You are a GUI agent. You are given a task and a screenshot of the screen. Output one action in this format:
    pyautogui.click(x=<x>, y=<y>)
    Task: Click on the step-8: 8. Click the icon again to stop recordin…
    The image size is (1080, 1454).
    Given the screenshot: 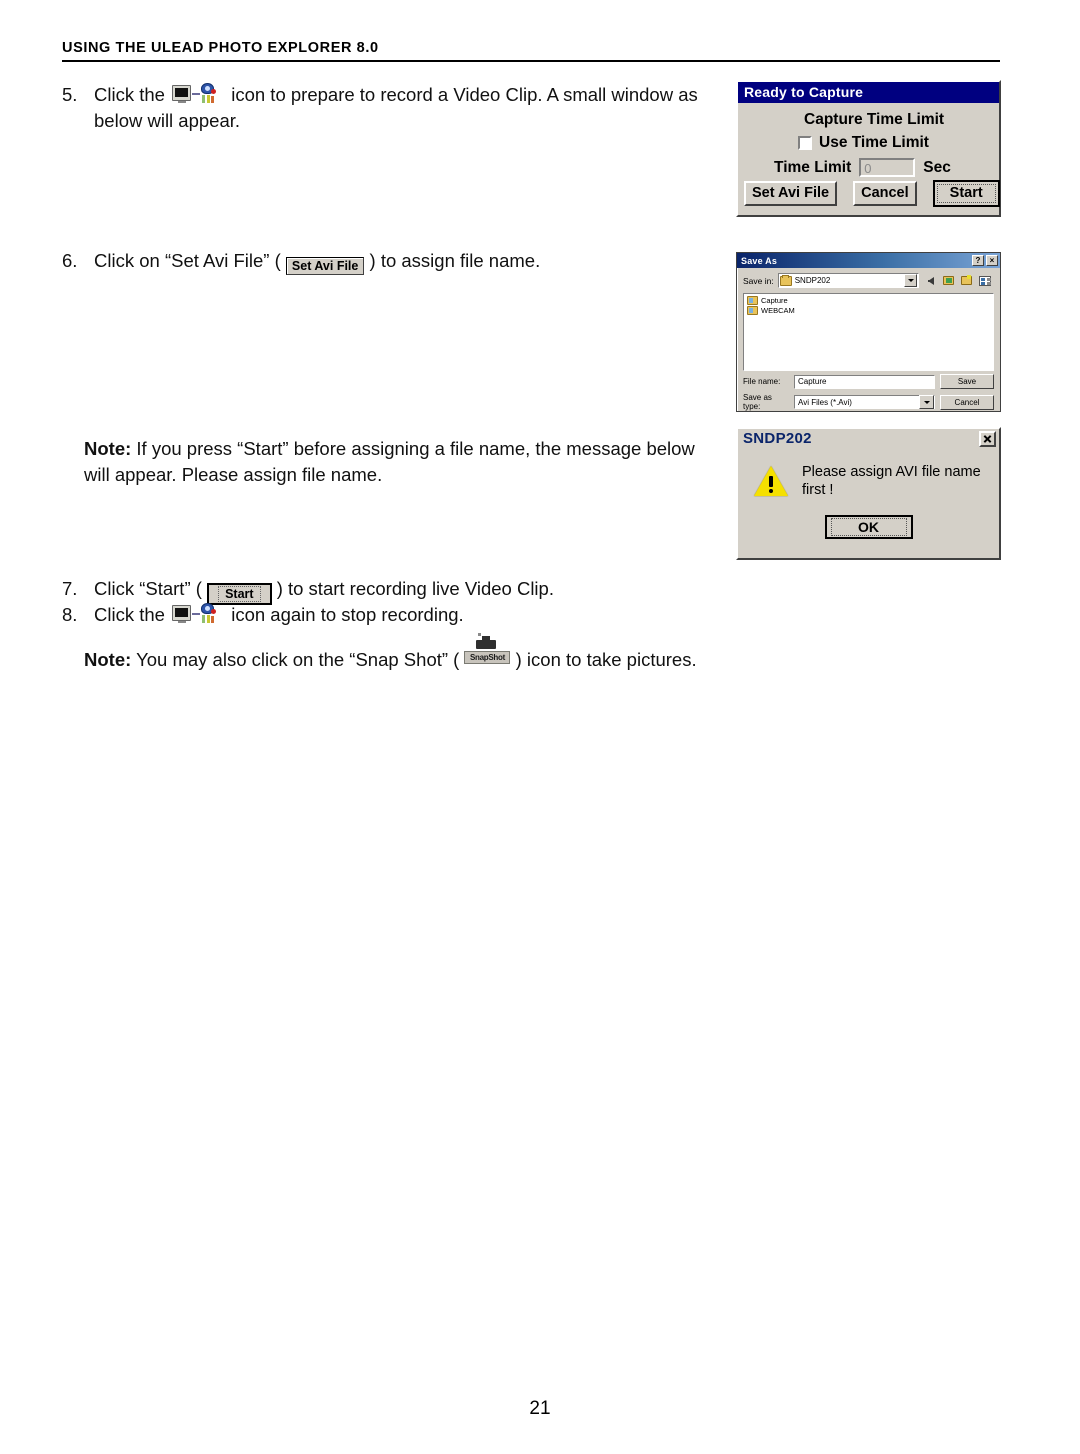 What is the action you would take?
    pyautogui.click(x=392, y=615)
    